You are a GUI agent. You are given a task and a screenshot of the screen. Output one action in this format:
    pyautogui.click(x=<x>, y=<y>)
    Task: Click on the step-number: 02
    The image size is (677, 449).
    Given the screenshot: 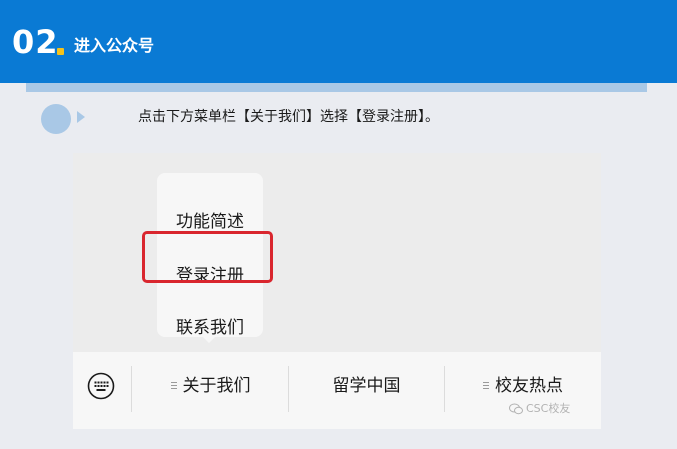 What is the action you would take?
    pyautogui.click(x=35, y=42)
    